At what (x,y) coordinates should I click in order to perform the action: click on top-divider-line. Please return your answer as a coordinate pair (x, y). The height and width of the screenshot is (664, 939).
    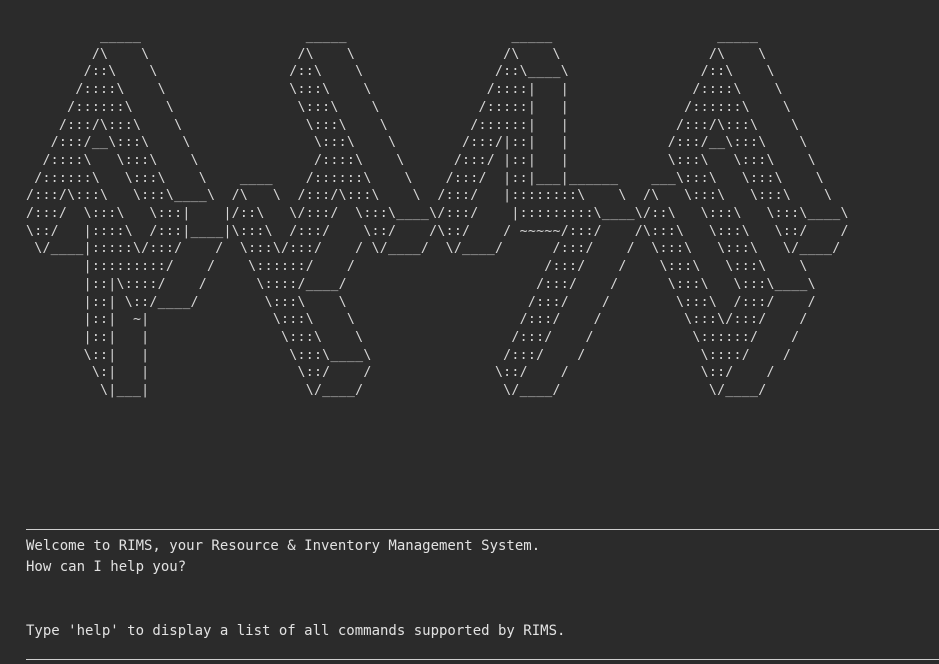
    Looking at the image, I should click on (482, 529).